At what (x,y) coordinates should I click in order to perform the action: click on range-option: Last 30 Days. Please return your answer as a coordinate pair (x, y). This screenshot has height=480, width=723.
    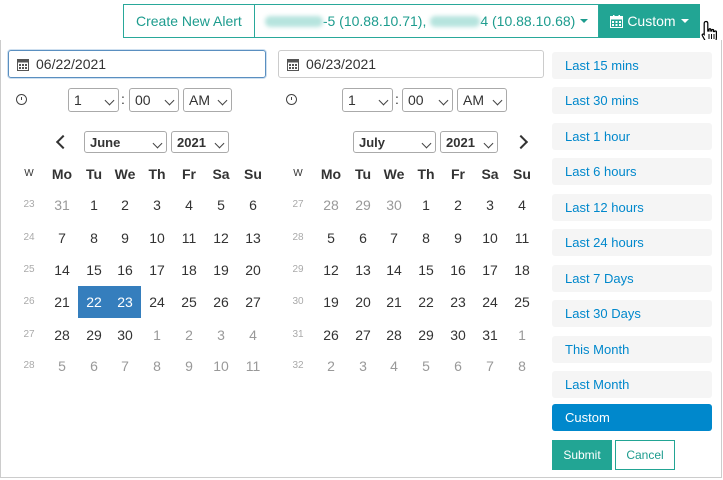
    Looking at the image, I should click on (632, 313).